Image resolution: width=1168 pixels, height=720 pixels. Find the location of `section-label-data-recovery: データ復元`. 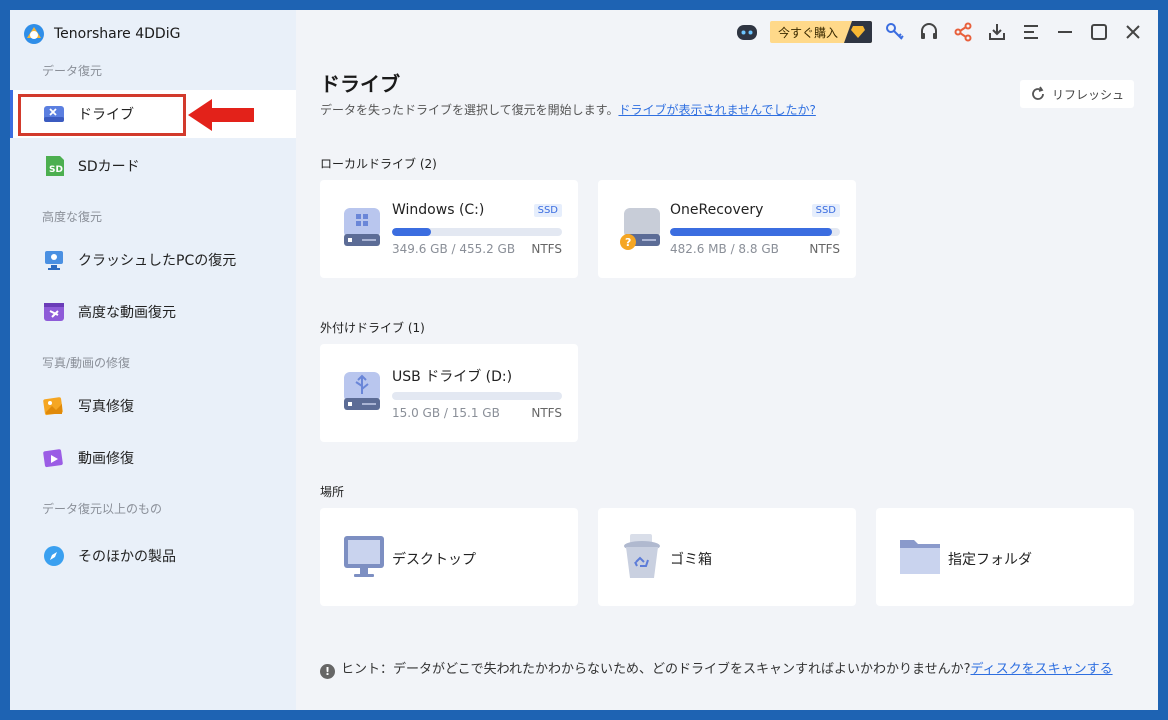

section-label-data-recovery: データ復元 is located at coordinates (72, 71).